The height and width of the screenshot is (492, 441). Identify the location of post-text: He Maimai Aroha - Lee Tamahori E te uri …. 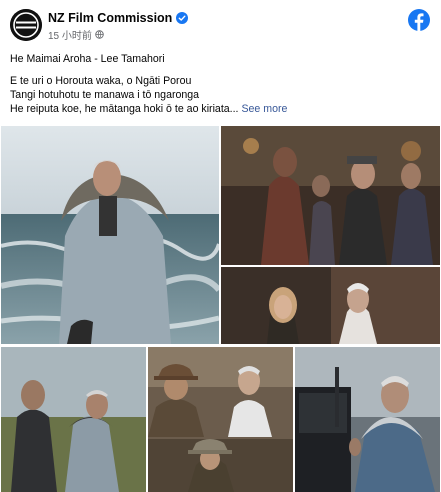
(220, 84).